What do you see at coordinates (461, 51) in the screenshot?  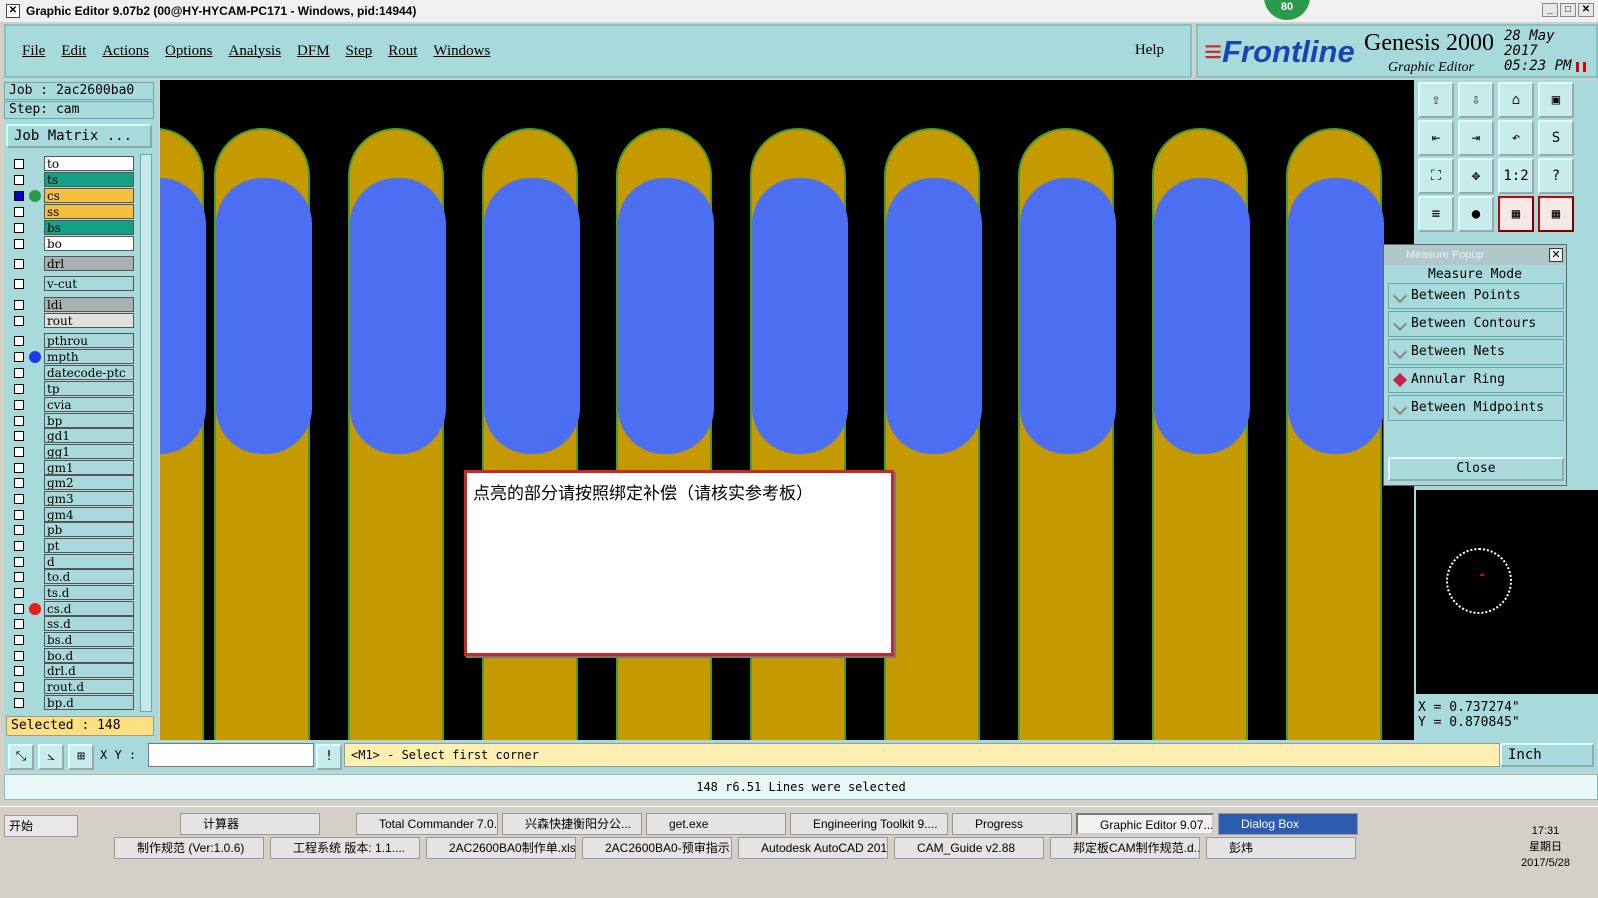 I see `menu-windows: Windows` at bounding box center [461, 51].